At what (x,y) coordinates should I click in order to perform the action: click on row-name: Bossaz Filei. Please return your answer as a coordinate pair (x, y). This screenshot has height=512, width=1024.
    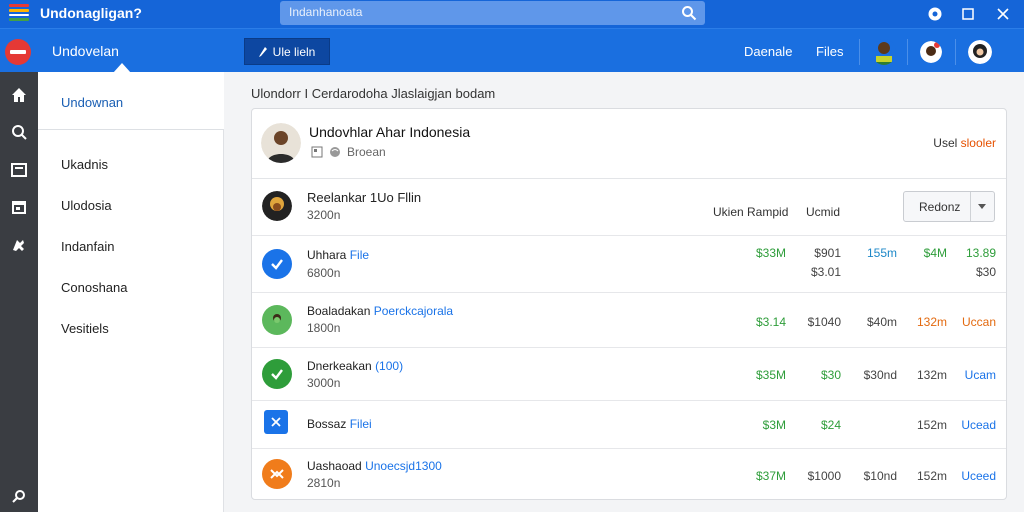
    Looking at the image, I should click on (339, 424).